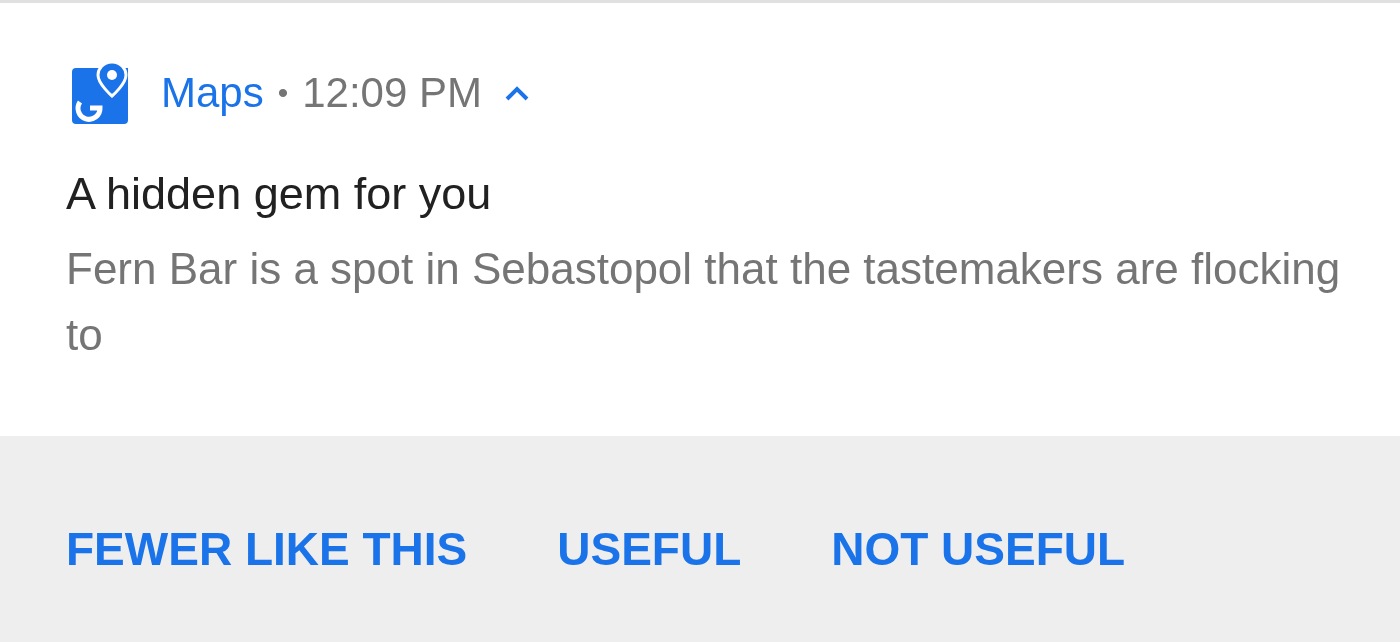  I want to click on action-button: NOT USEFUL, so click(978, 549).